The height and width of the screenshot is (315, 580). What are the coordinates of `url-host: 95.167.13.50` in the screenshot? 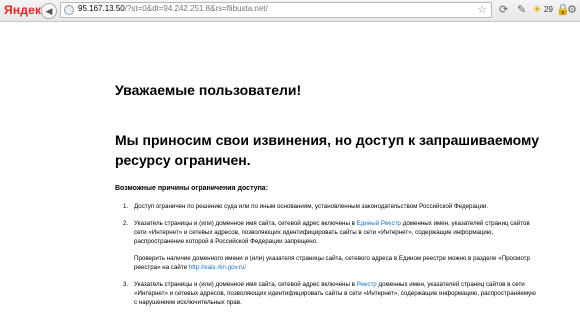 It's located at (101, 8).